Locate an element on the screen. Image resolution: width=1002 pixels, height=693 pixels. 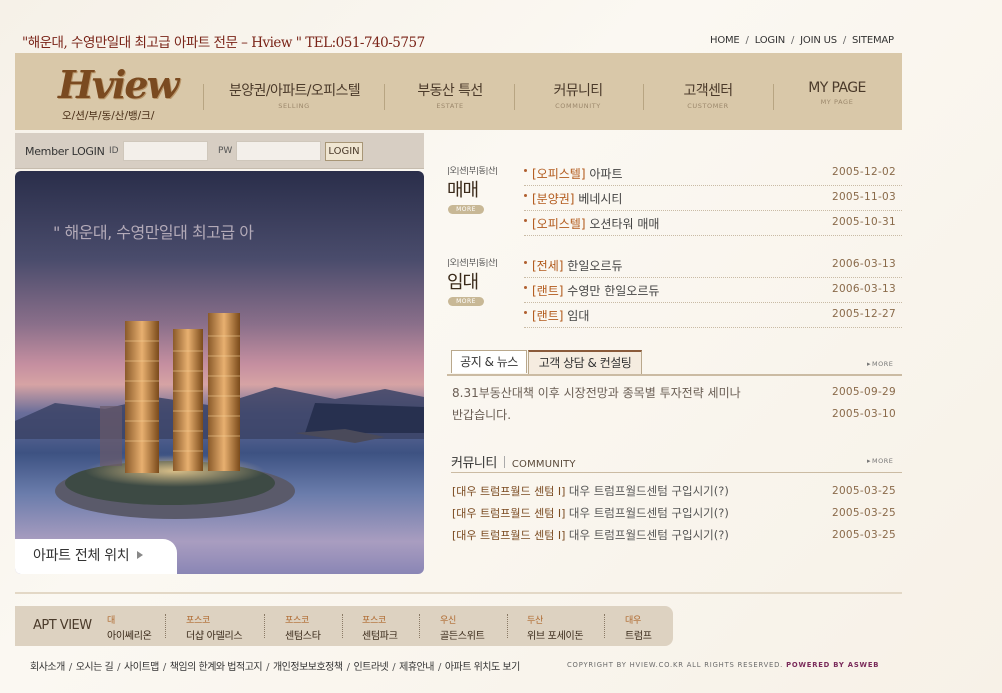
sale-more-button: MORE is located at coordinates (466, 209).